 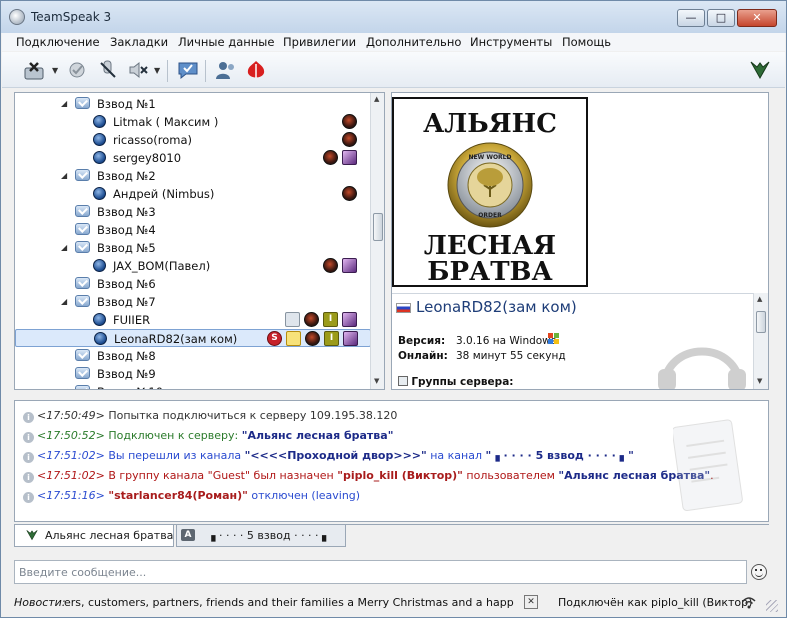 I want to click on news-close-button: ✕, so click(x=531, y=602).